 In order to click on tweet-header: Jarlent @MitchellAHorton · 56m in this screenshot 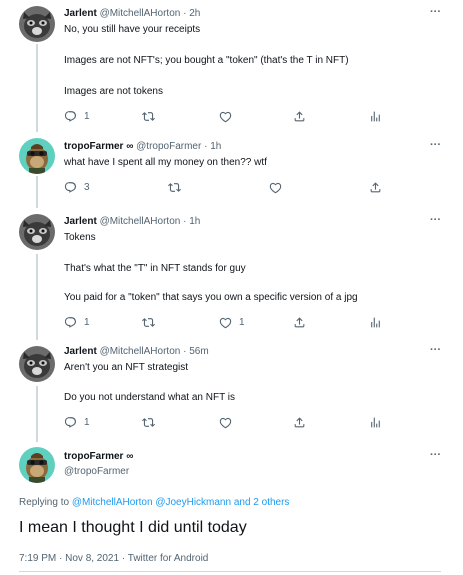, I will do `click(136, 351)`.